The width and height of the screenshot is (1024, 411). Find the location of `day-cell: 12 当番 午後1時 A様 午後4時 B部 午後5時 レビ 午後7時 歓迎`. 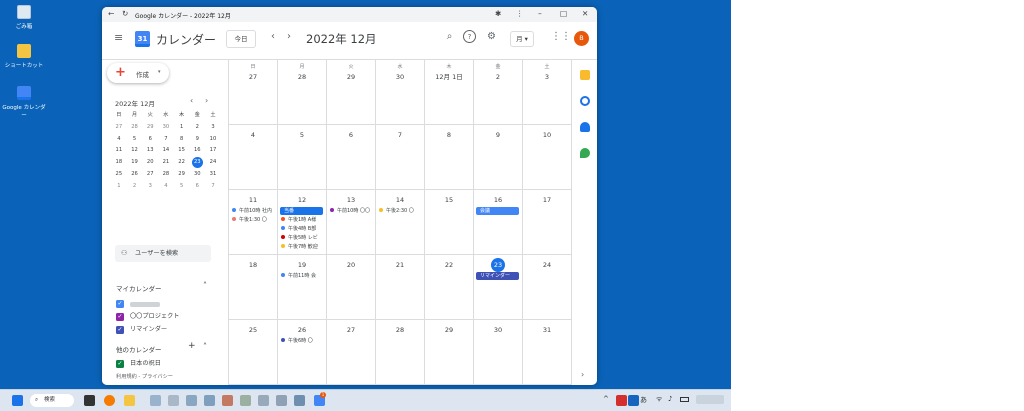

day-cell: 12 当番 午後1時 A様 午後4時 B部 午後5時 レビ 午後7時 歓迎 is located at coordinates (302, 222).